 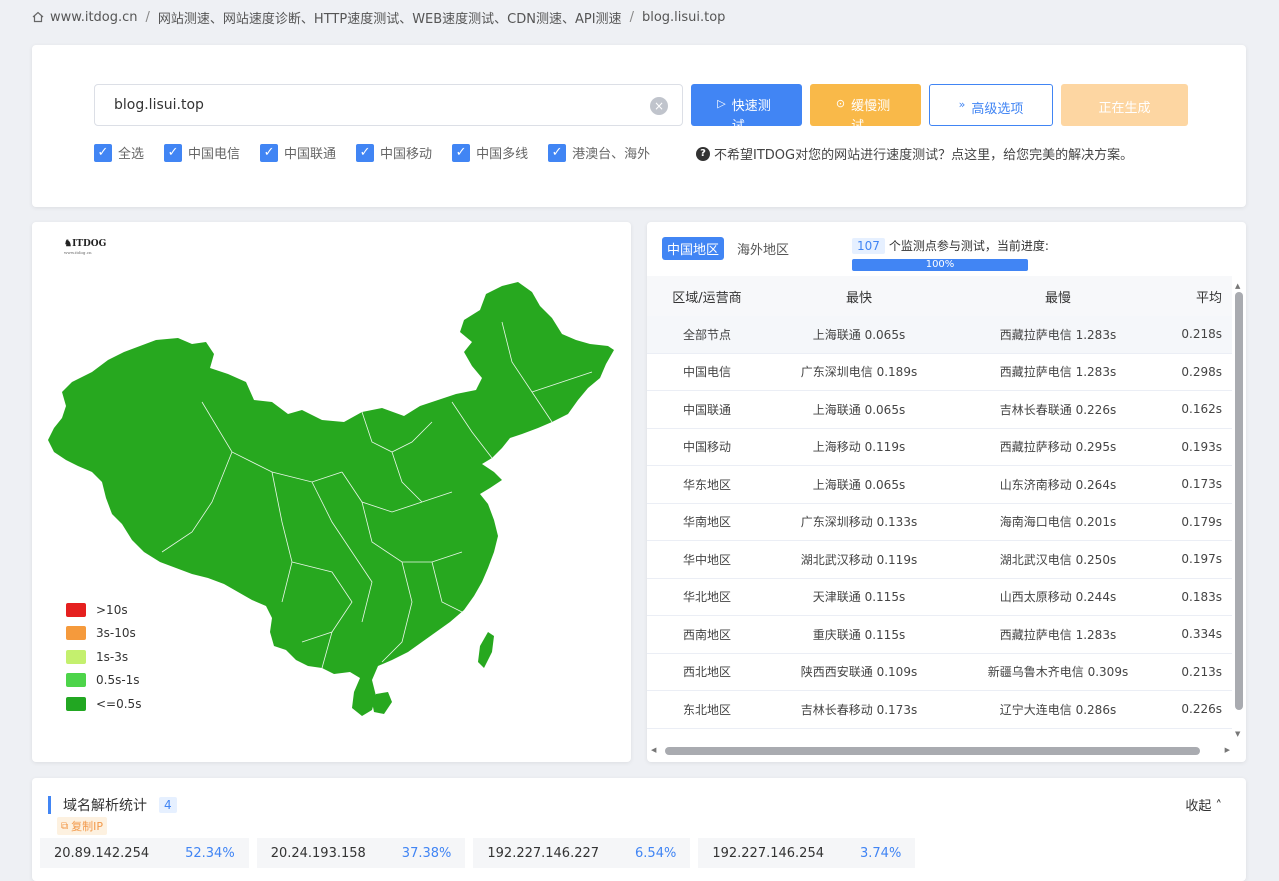 What do you see at coordinates (868, 245) in the screenshot?
I see `count-badge: 107` at bounding box center [868, 245].